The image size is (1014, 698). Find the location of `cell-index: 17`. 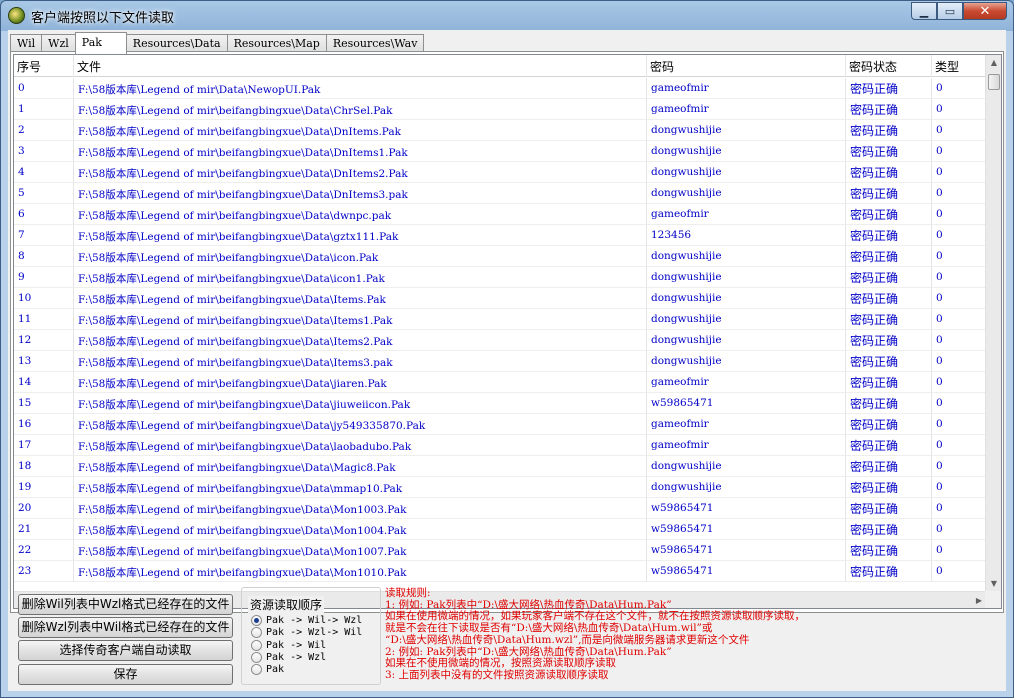

cell-index: 17 is located at coordinates (44, 445).